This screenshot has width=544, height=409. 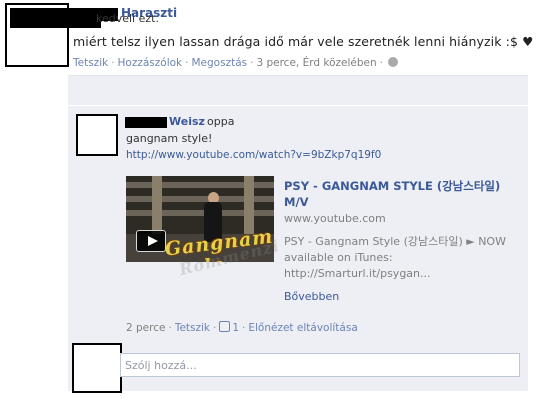 I want to click on comment-input, so click(x=320, y=365).